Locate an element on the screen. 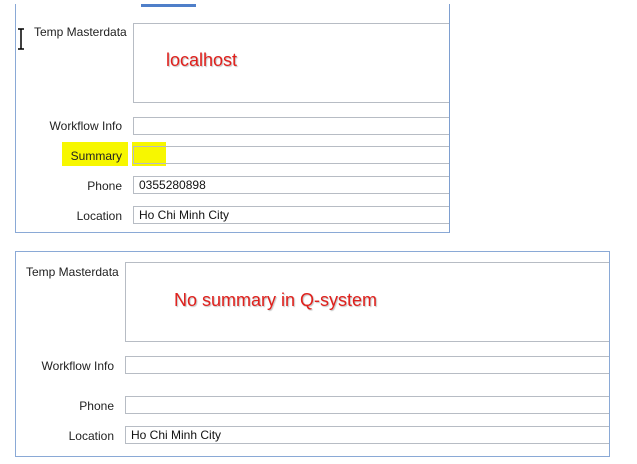 This screenshot has width=637, height=464. localhost-annotation: localhost is located at coordinates (202, 60).